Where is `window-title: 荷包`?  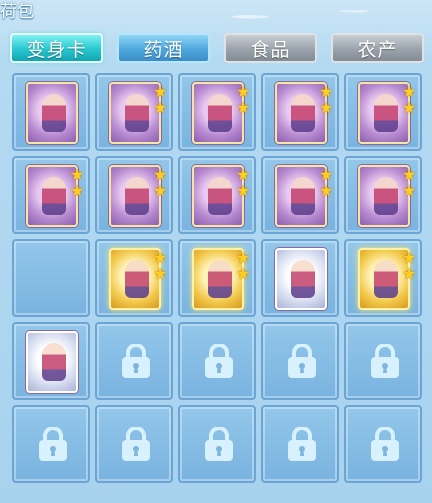 window-title: 荷包 is located at coordinates (17, 12).